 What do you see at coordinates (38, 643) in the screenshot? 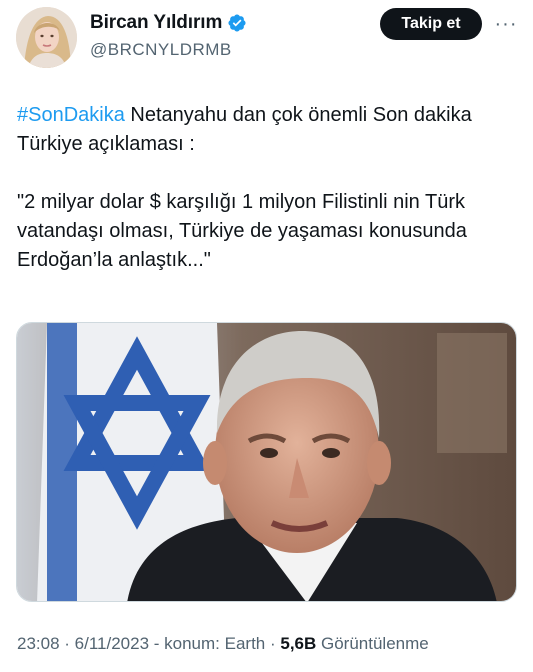
I see `tweet-time: 23:08` at bounding box center [38, 643].